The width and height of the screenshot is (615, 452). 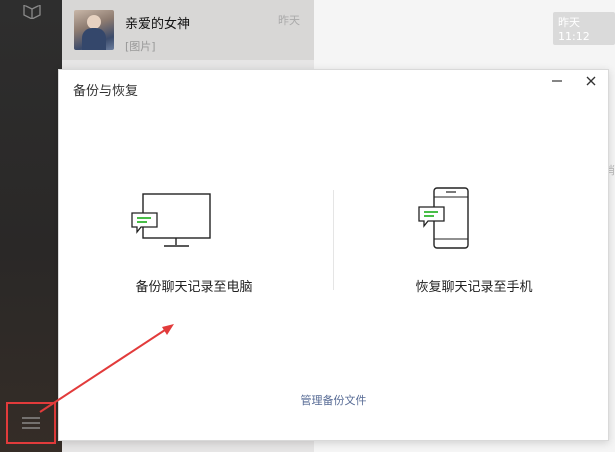 I want to click on menu-button, so click(x=31, y=423).